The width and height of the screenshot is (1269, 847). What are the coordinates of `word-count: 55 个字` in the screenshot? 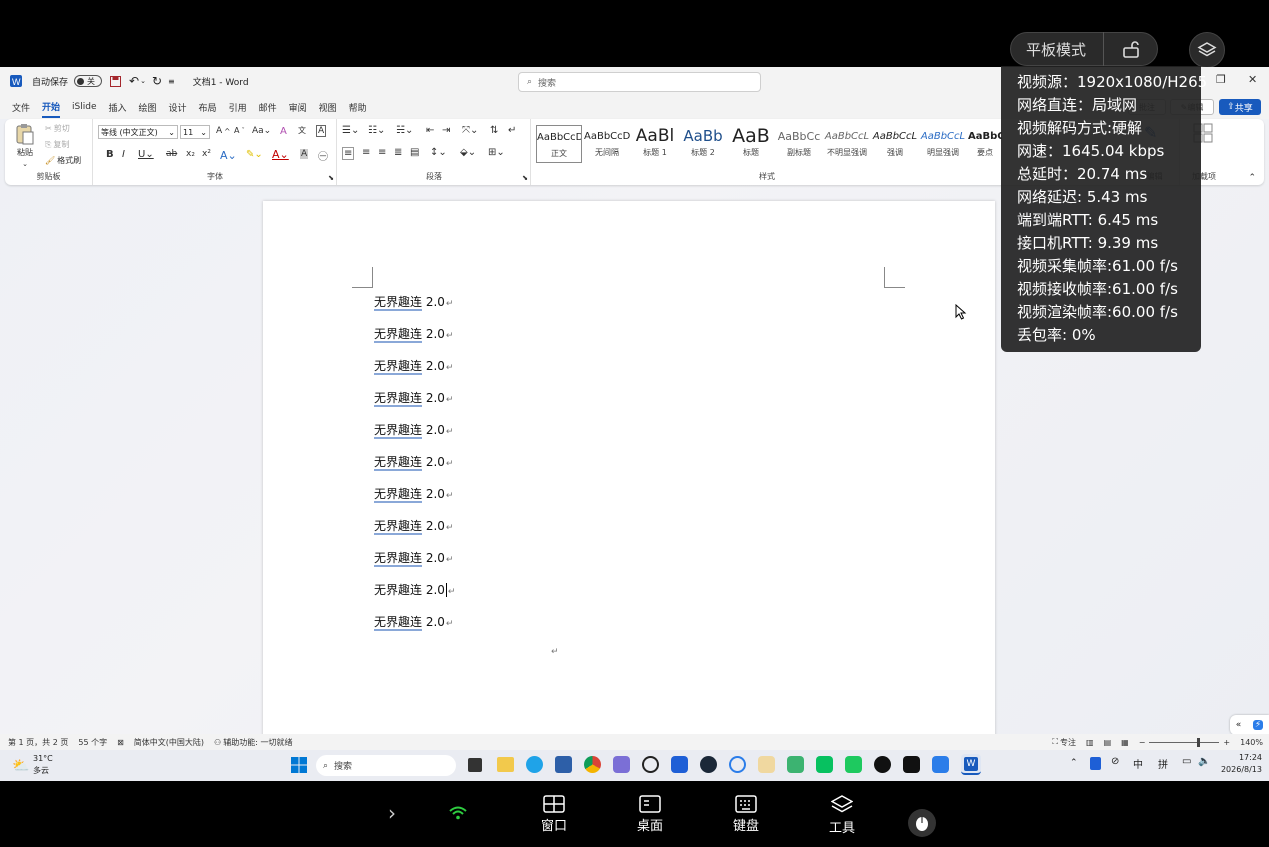 It's located at (92, 742).